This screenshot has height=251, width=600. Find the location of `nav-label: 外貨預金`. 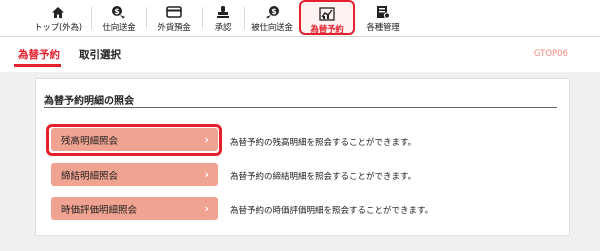

nav-label: 外貨預金 is located at coordinates (174, 28).